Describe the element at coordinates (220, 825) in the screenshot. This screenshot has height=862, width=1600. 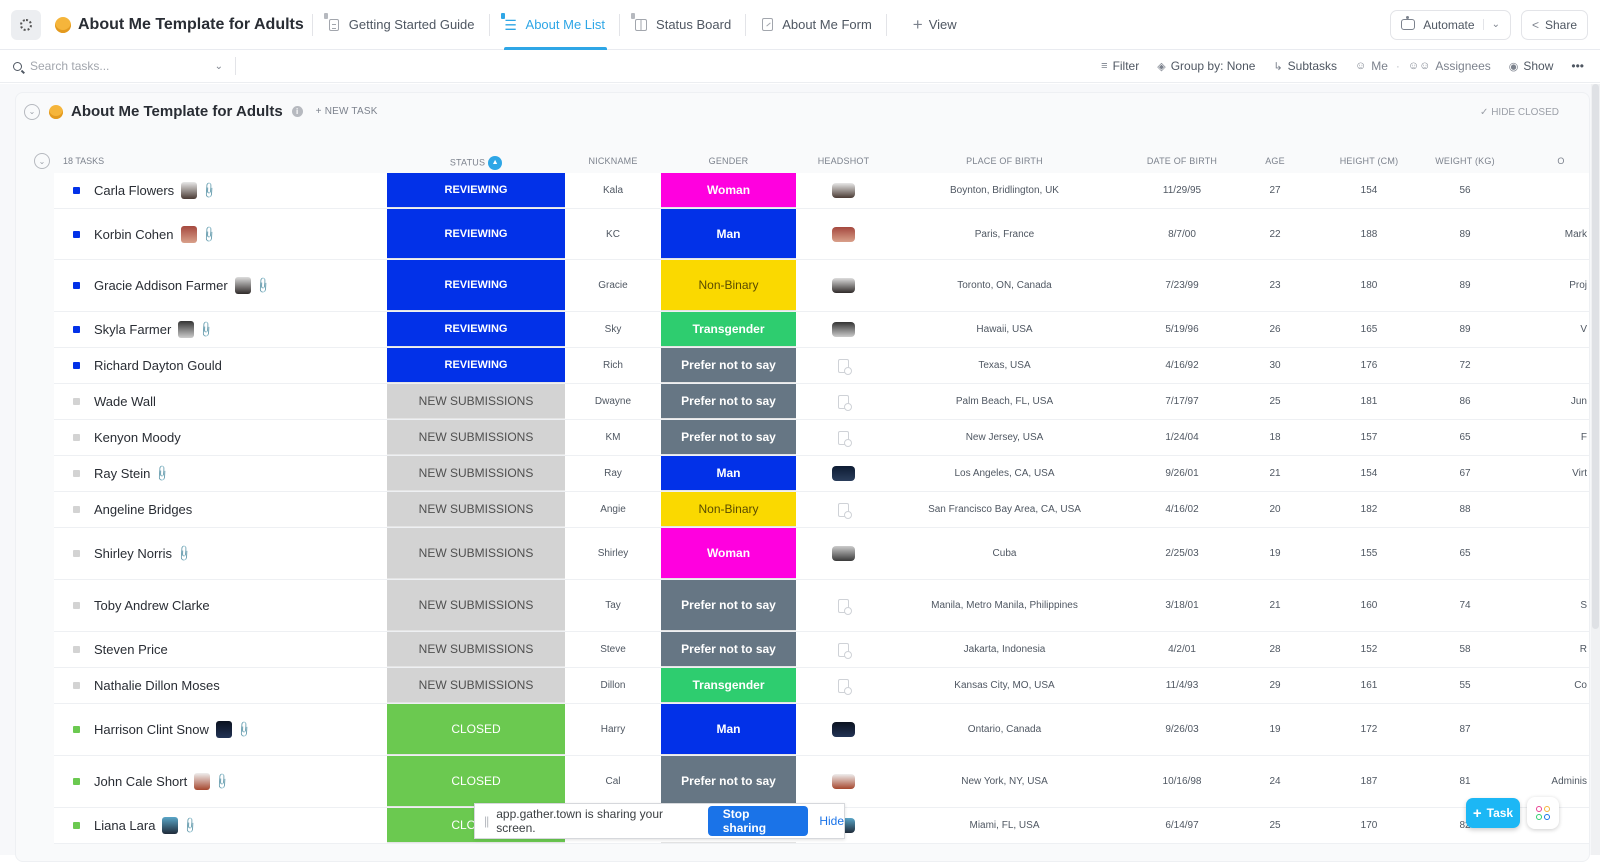
I see `task-name-cell: Liana Lara 📎` at that location.